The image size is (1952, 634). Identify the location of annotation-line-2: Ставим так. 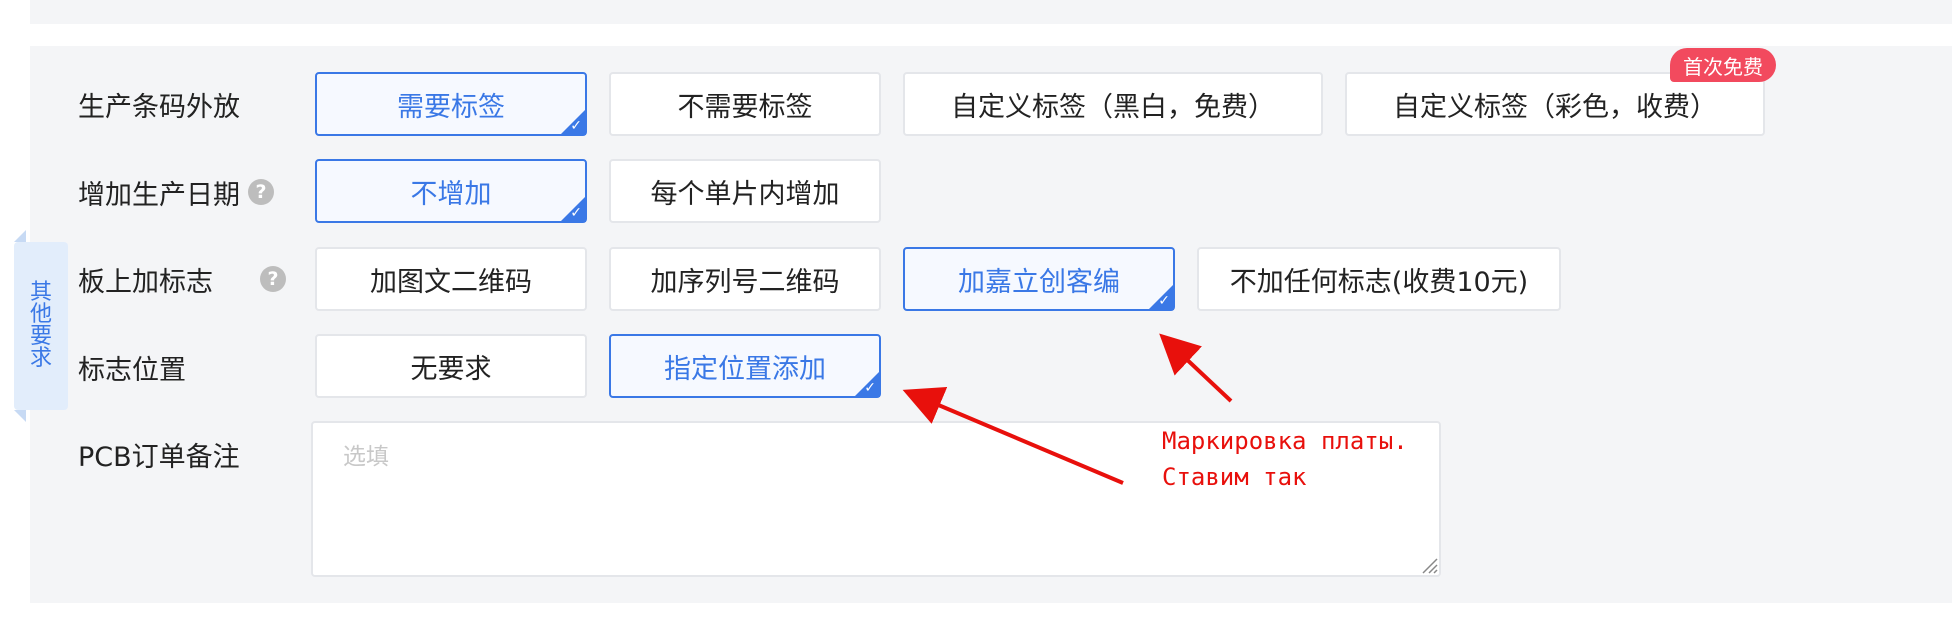
(1234, 477).